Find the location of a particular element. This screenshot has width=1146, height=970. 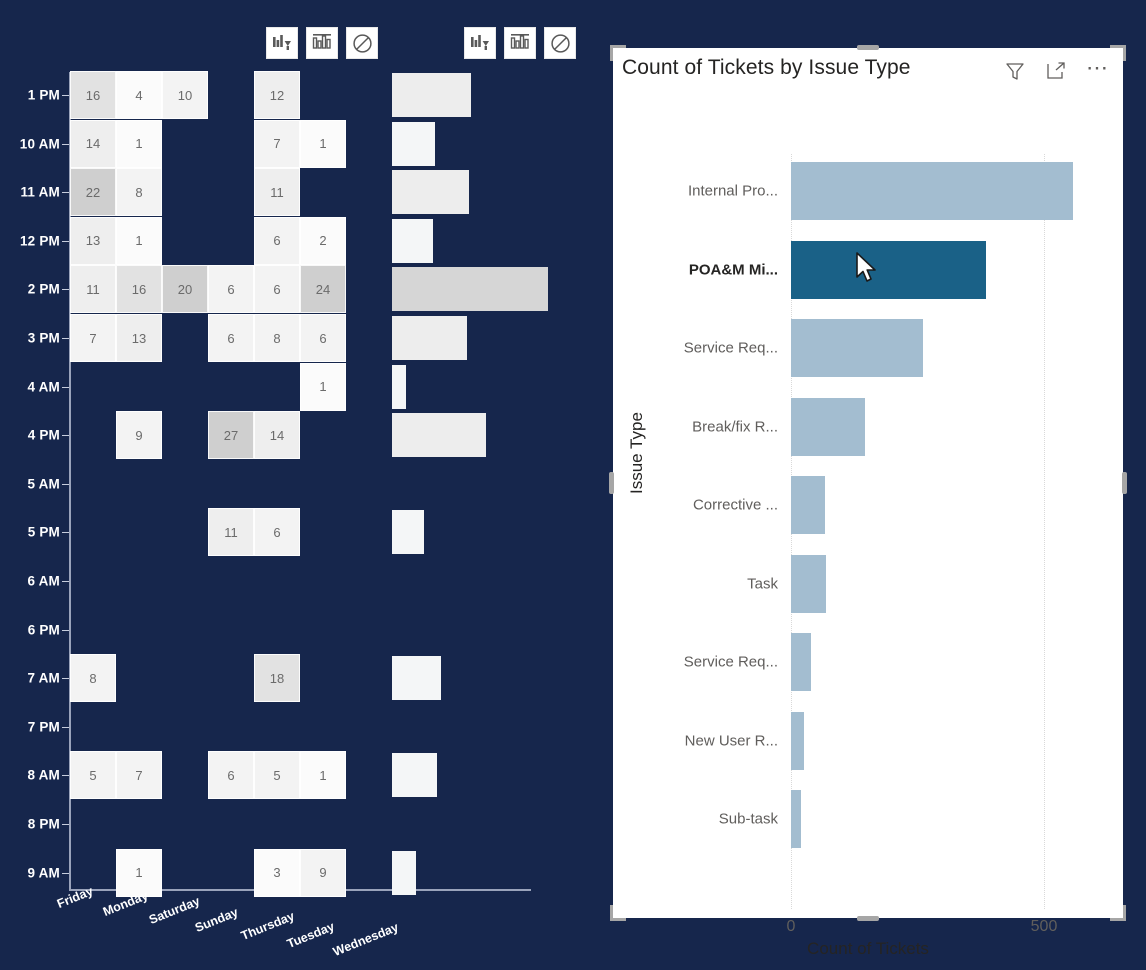

matrix-cell: 10 is located at coordinates (185, 95).